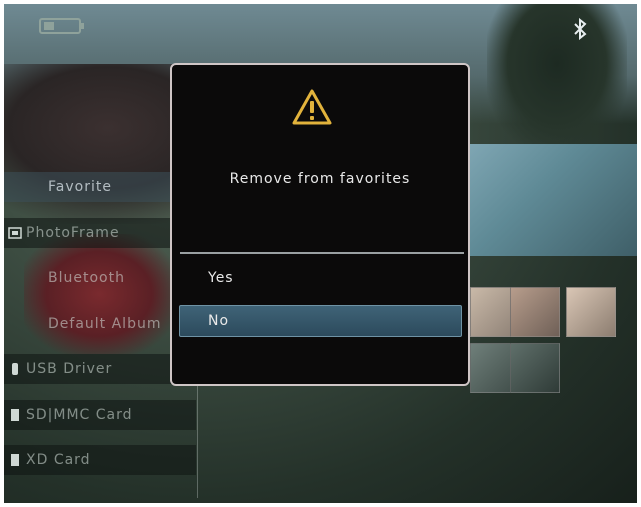  What do you see at coordinates (80, 187) in the screenshot?
I see `sidebar-item-label: Favorite` at bounding box center [80, 187].